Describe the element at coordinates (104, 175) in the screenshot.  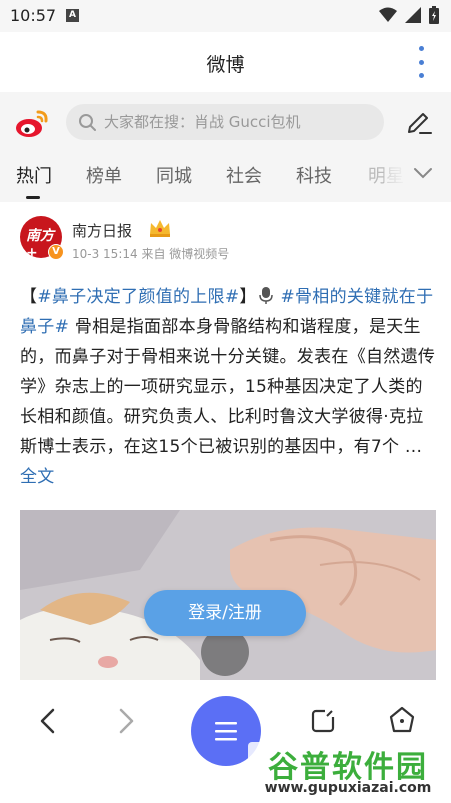
I see `tab-ranking: 榜单` at that location.